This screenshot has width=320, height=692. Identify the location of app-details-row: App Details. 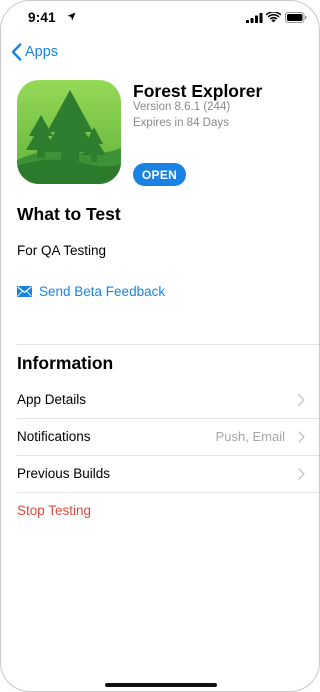
(168, 400).